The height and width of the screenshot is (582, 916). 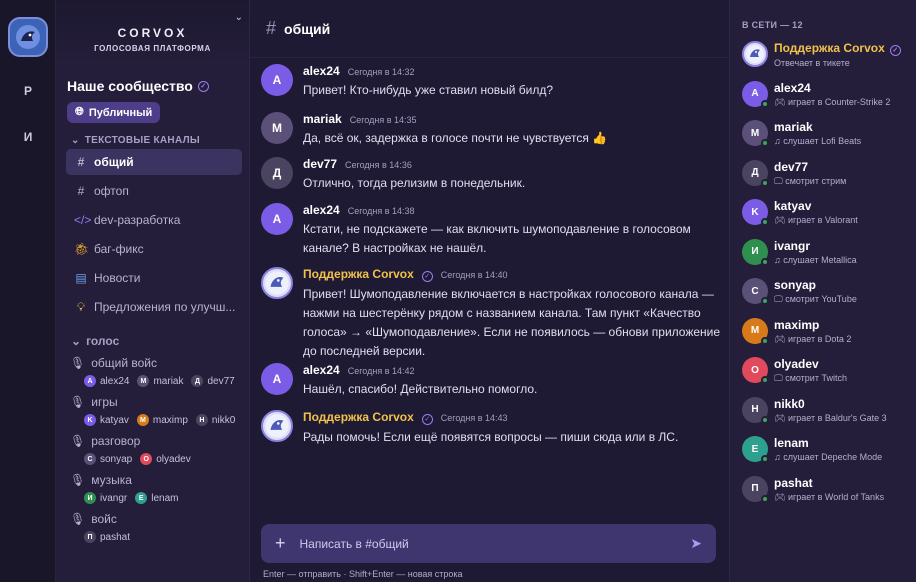 What do you see at coordinates (170, 420) in the screenshot?
I see `voice-user-name: maximp` at bounding box center [170, 420].